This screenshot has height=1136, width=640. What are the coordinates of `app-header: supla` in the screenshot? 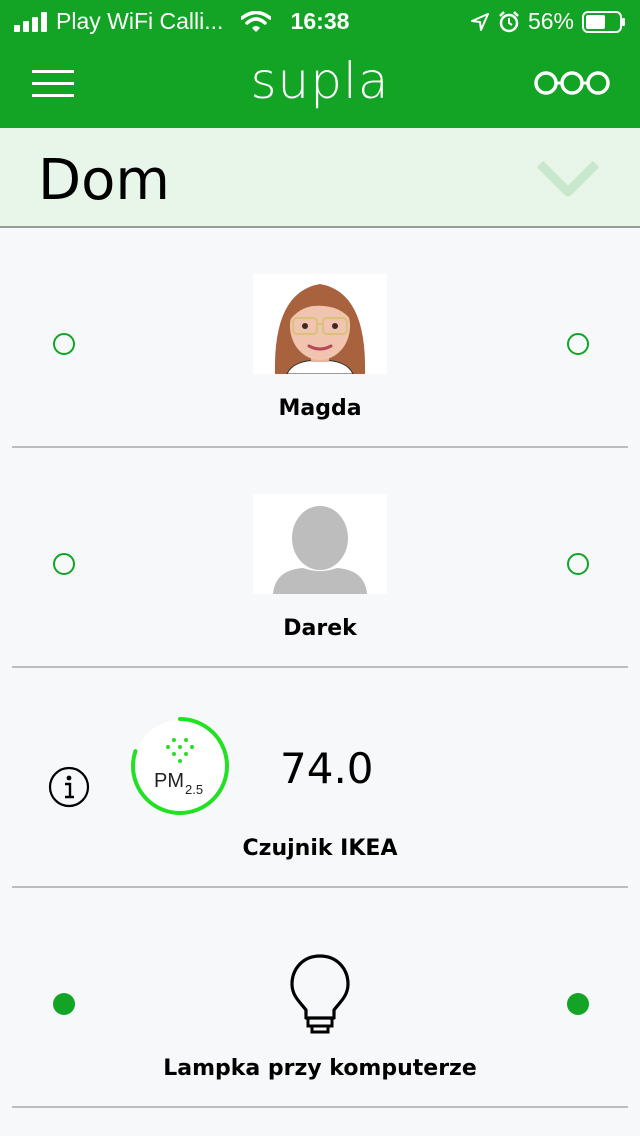 It's located at (320, 85).